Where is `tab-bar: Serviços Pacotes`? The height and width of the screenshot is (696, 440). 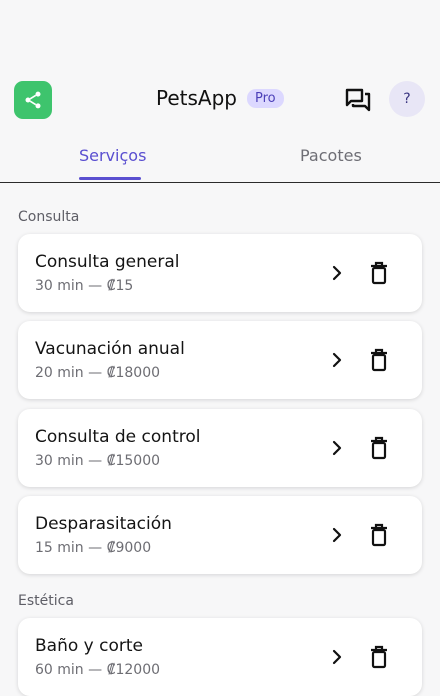 tab-bar: Serviços Pacotes is located at coordinates (220, 160).